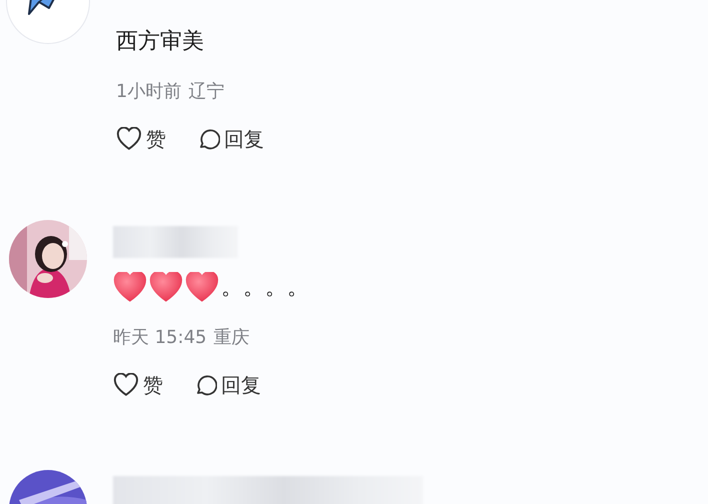  Describe the element at coordinates (160, 42) in the screenshot. I see `comment-text: 西方审美` at that location.